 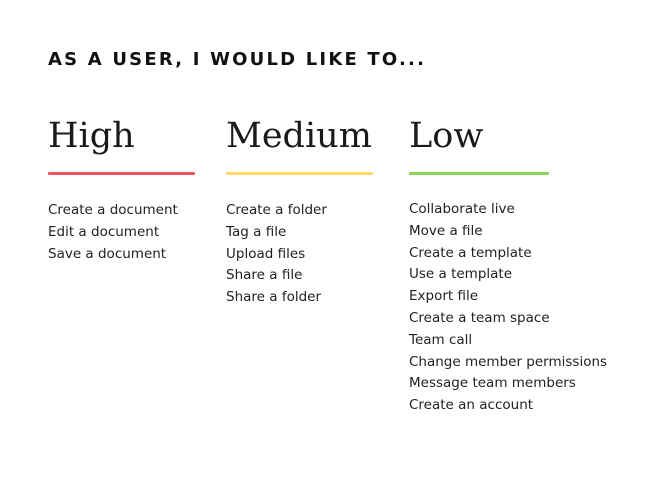 I want to click on list-item: Collaborate live, so click(x=462, y=209).